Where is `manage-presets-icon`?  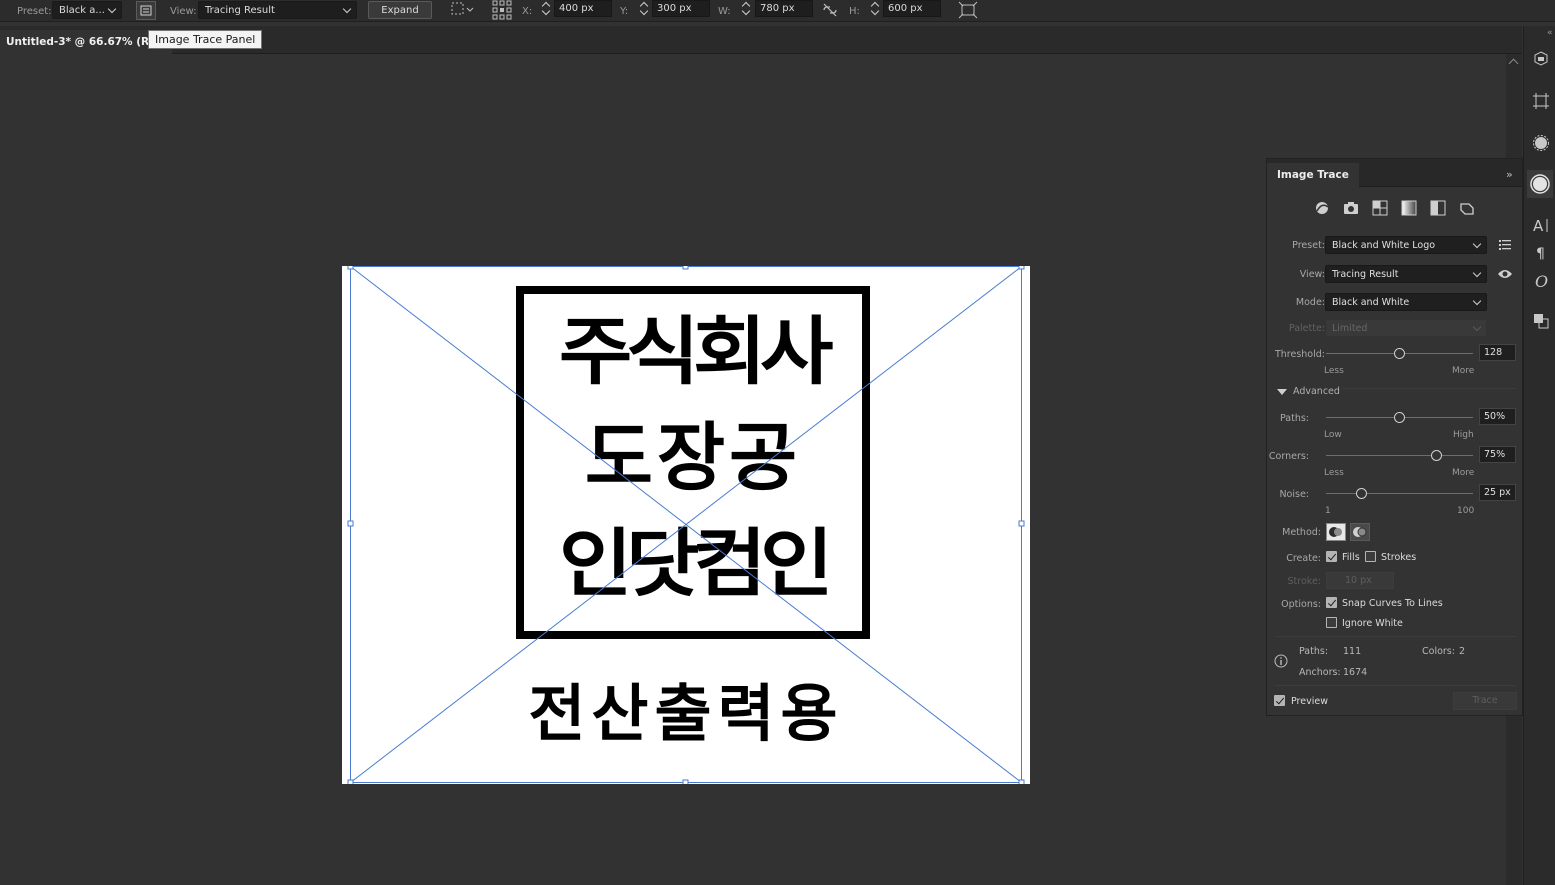
manage-presets-icon is located at coordinates (1505, 245).